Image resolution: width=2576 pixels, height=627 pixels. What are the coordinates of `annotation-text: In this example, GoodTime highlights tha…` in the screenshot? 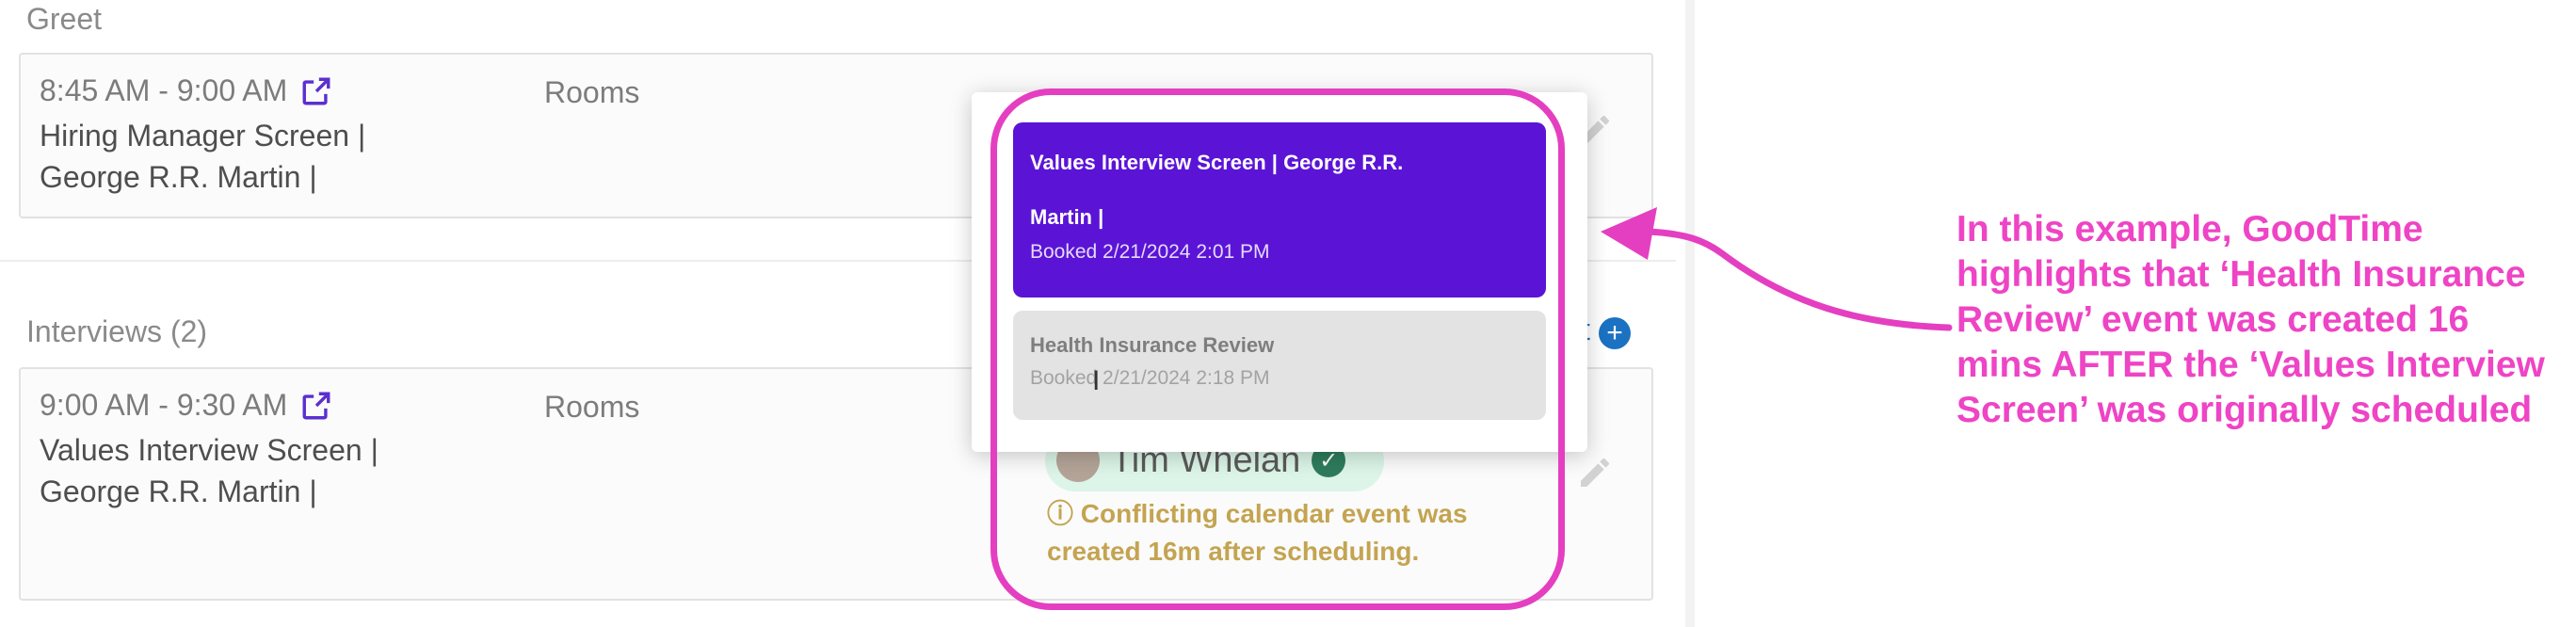 It's located at (2250, 319).